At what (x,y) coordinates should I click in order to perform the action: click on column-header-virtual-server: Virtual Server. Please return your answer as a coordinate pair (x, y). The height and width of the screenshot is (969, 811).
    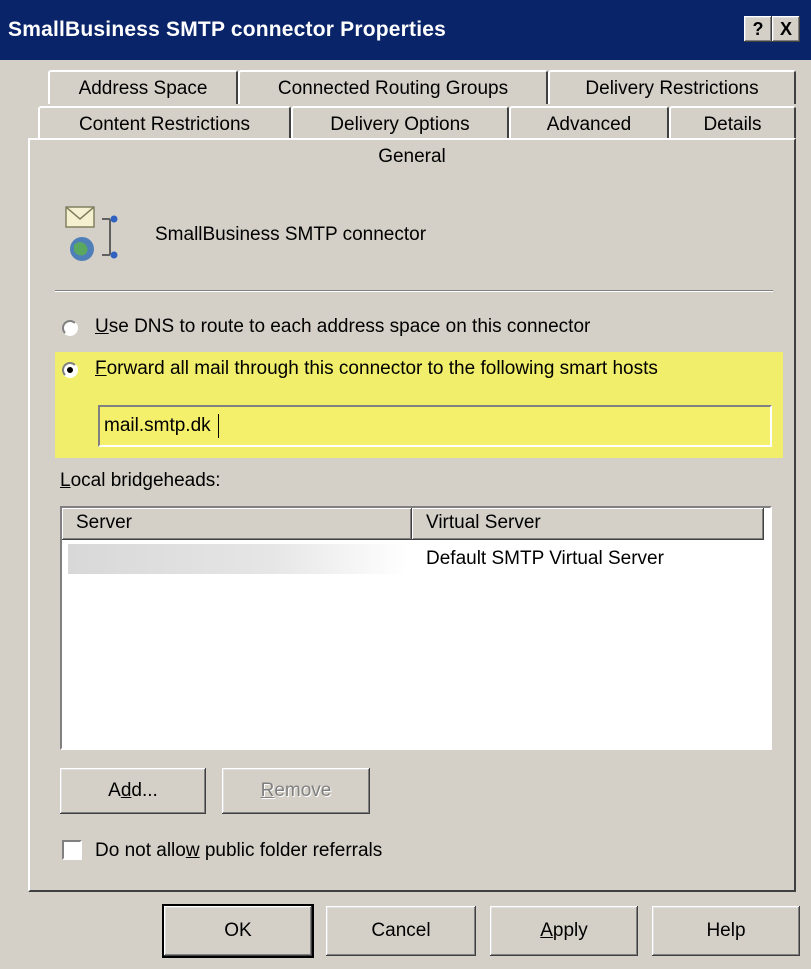
    Looking at the image, I should click on (588, 524).